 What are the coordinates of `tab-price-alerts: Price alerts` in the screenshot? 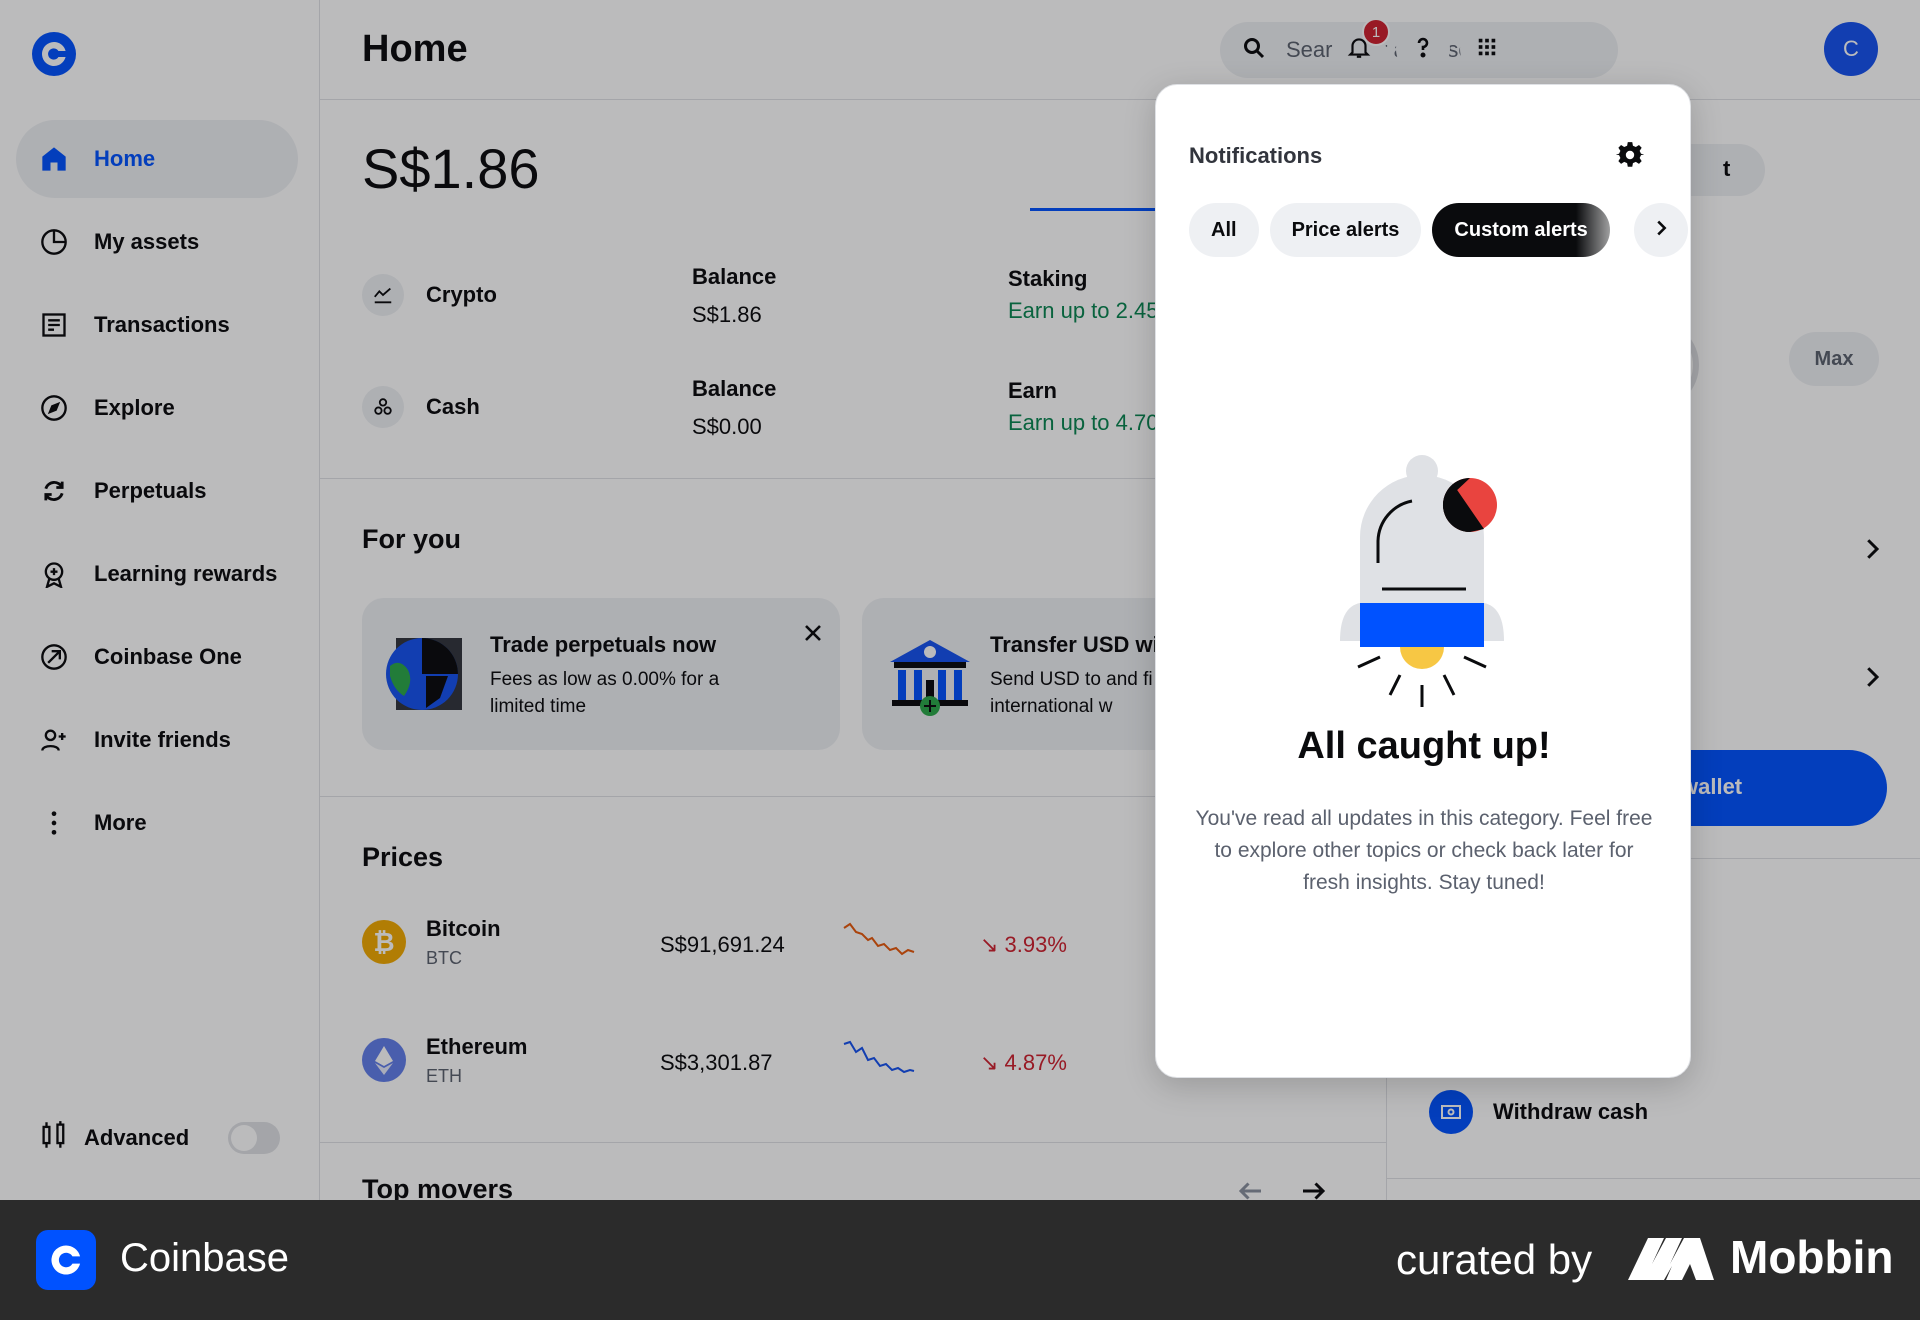 It's located at (1345, 230).